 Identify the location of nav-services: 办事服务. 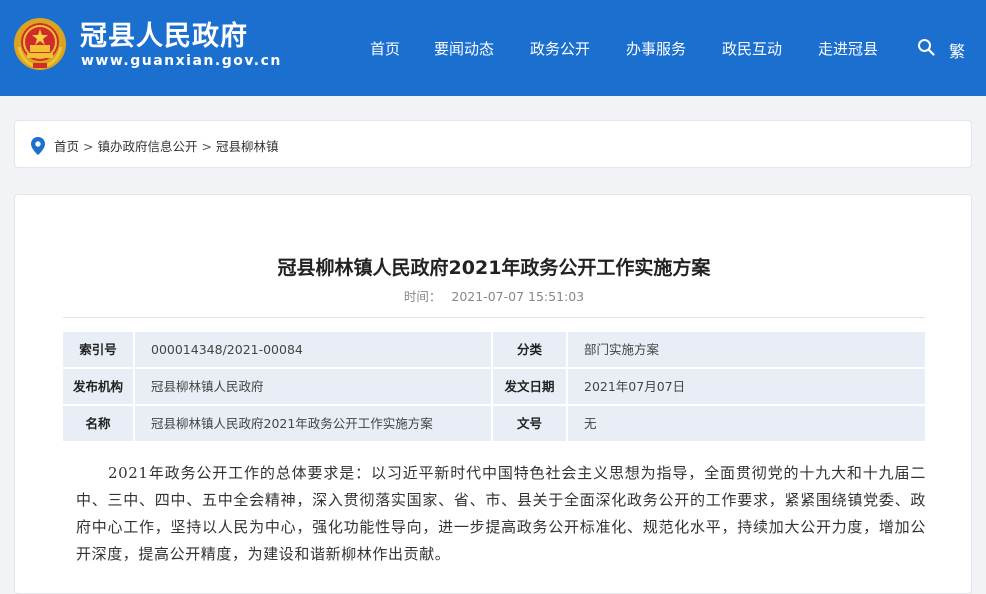
(656, 48).